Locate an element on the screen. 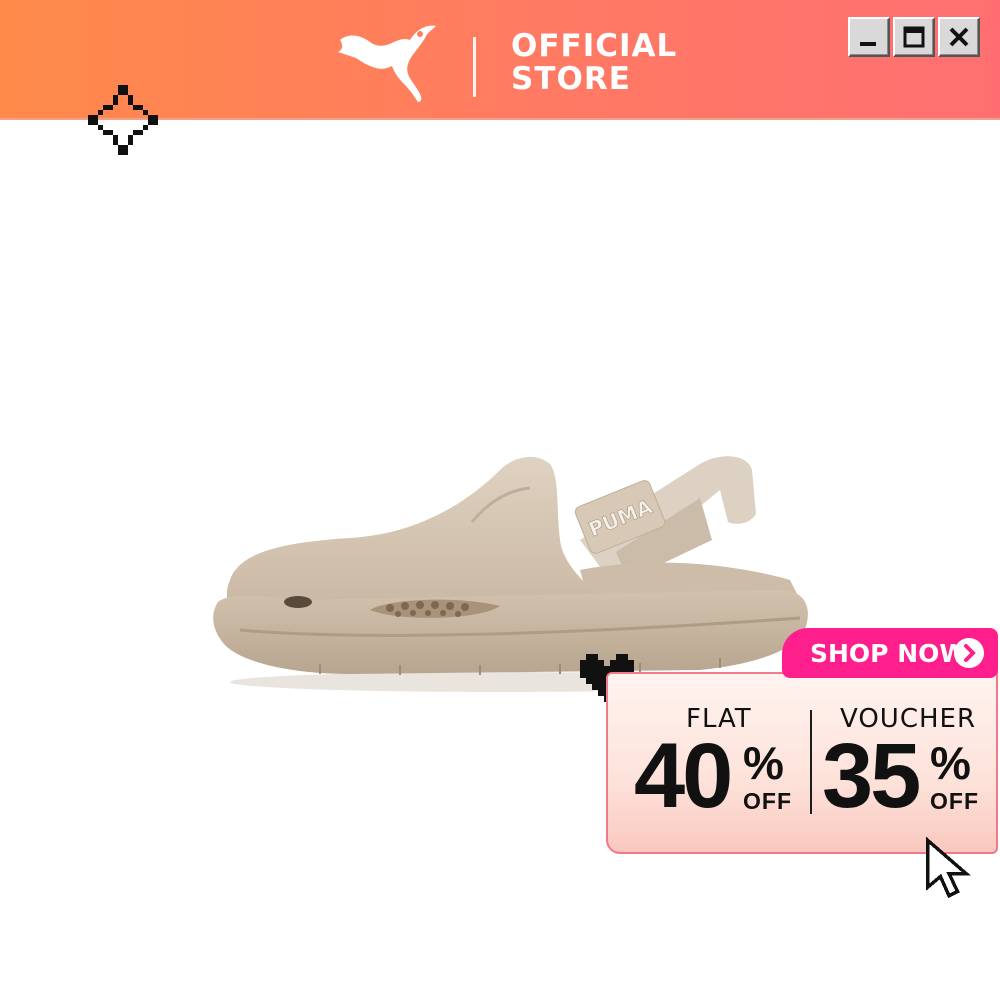 The height and width of the screenshot is (1000, 1000). brand-title: OFFICIAL STORE is located at coordinates (594, 63).